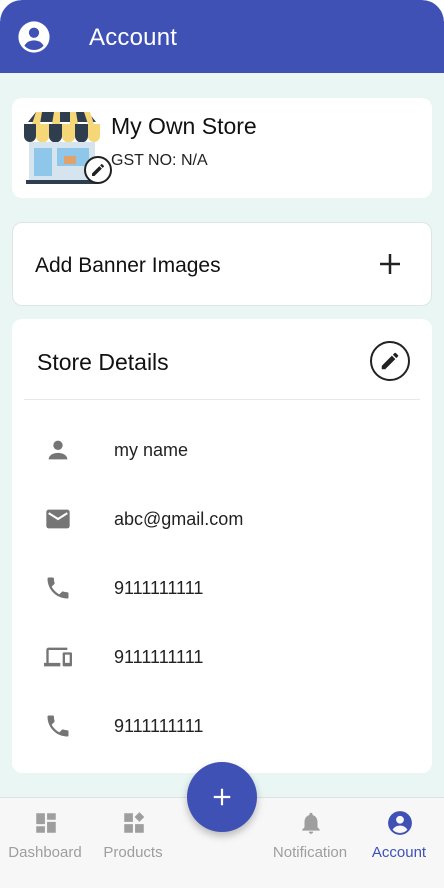 The image size is (444, 888). I want to click on detail-row-email: abc@gmail.com, so click(222, 519).